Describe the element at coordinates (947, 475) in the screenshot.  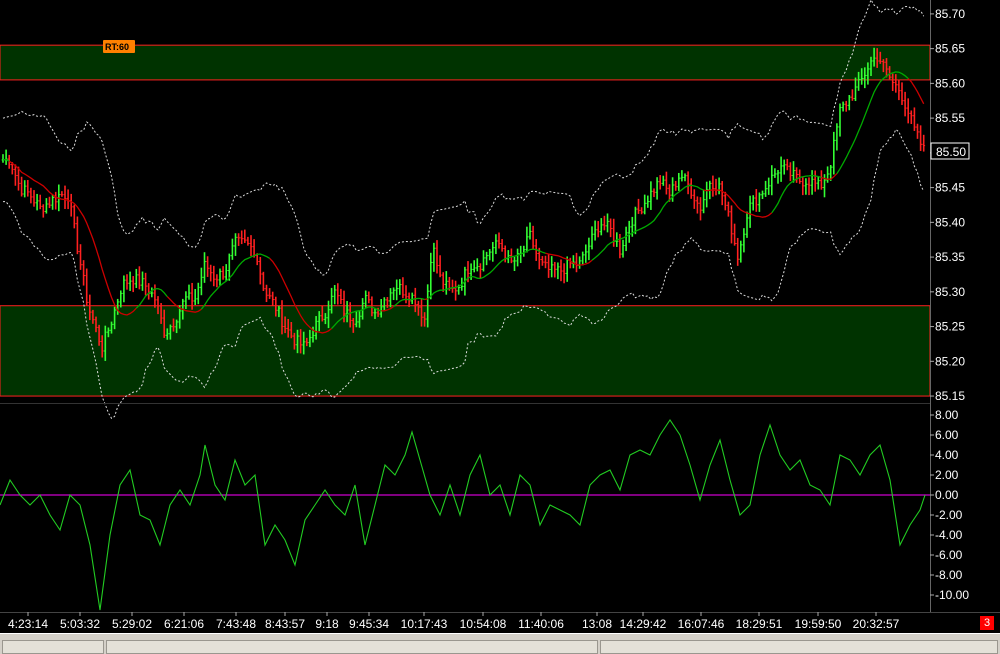
I see `oscillator-tick-label: 2.00` at that location.